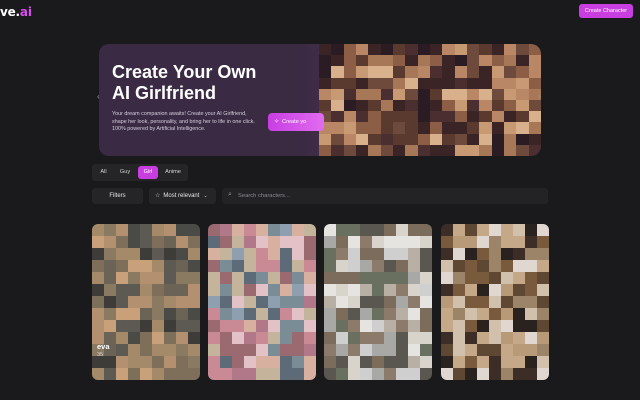  I want to click on chevron-left-icon: ‹, so click(98, 96).